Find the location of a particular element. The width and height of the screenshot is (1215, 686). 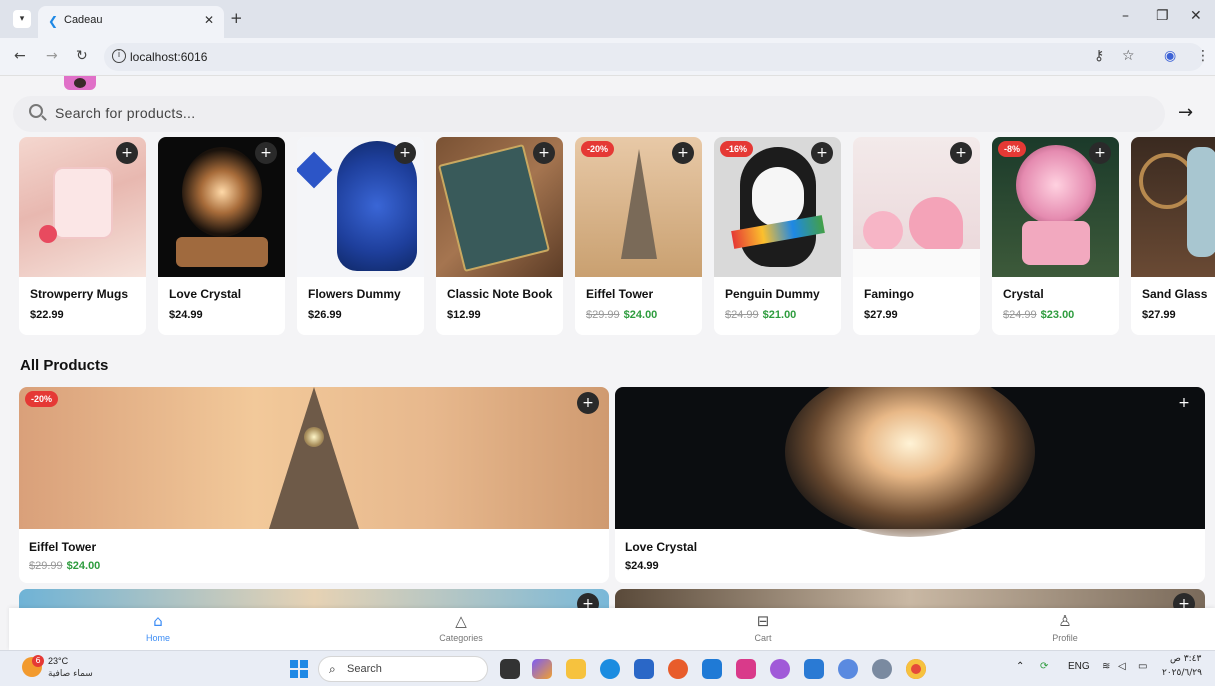

menu-kebab-icon: ⋮ is located at coordinates (1203, 56).